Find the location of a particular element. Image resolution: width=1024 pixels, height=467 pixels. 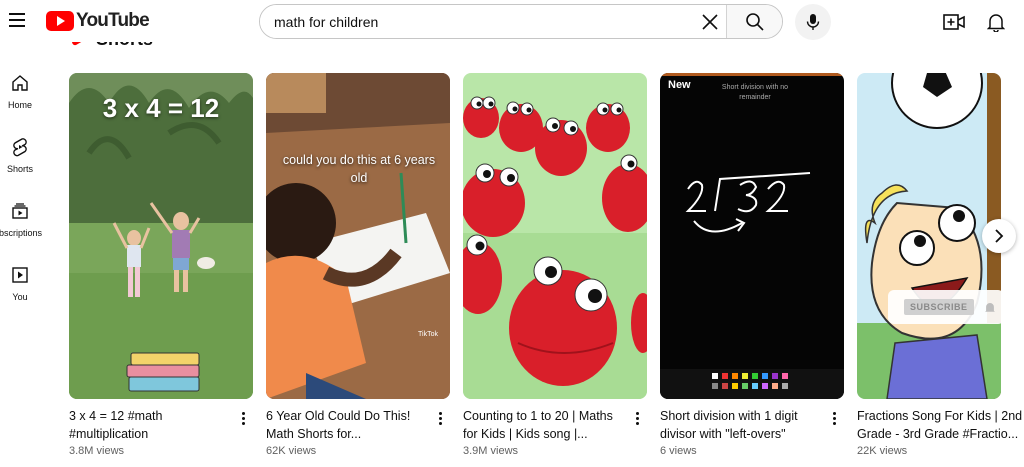

voice-search-button is located at coordinates (813, 22).